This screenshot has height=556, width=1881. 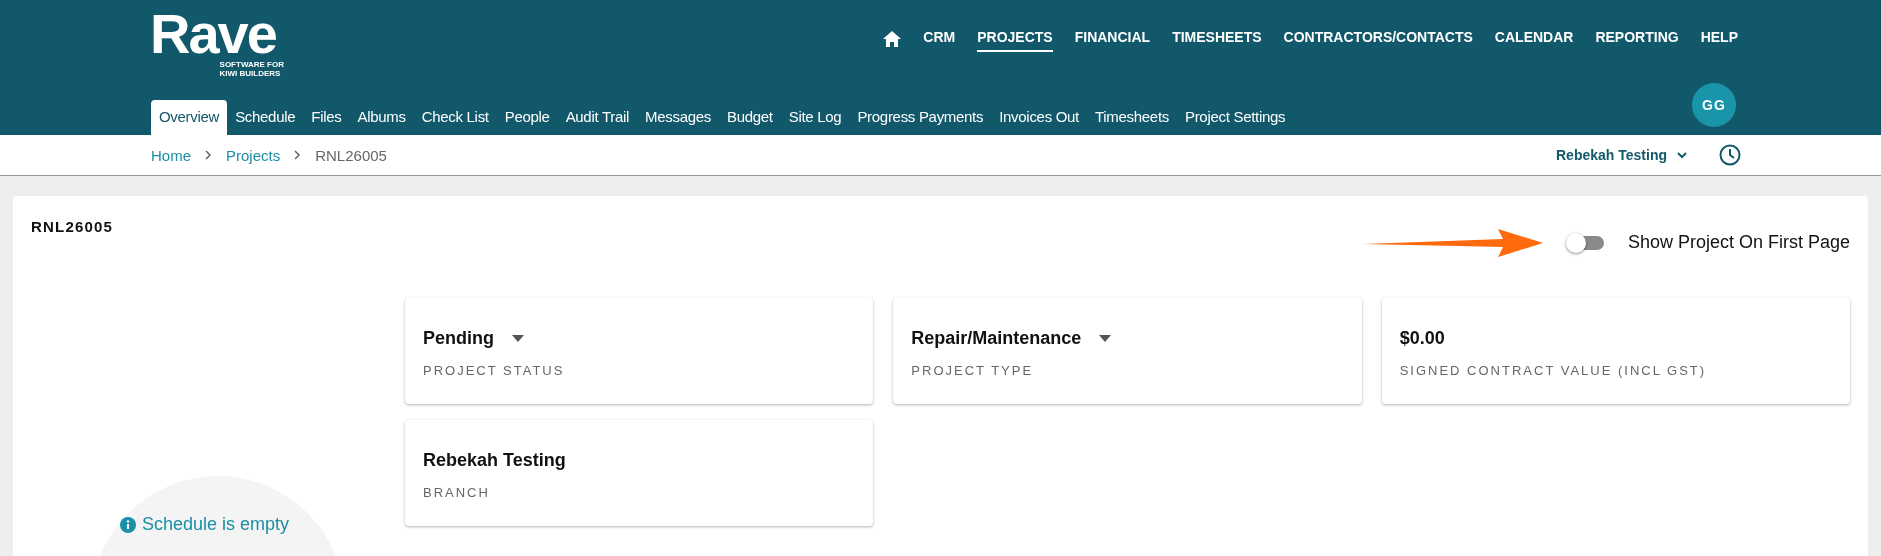 What do you see at coordinates (973, 370) in the screenshot?
I see `card-label: PROJECT TYPE` at bounding box center [973, 370].